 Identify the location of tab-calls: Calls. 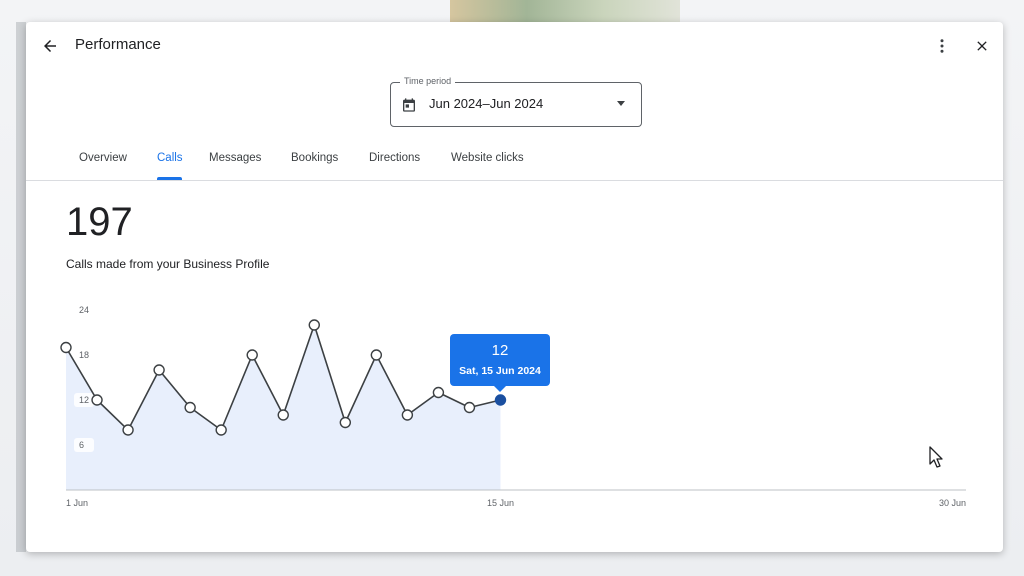
(170, 158).